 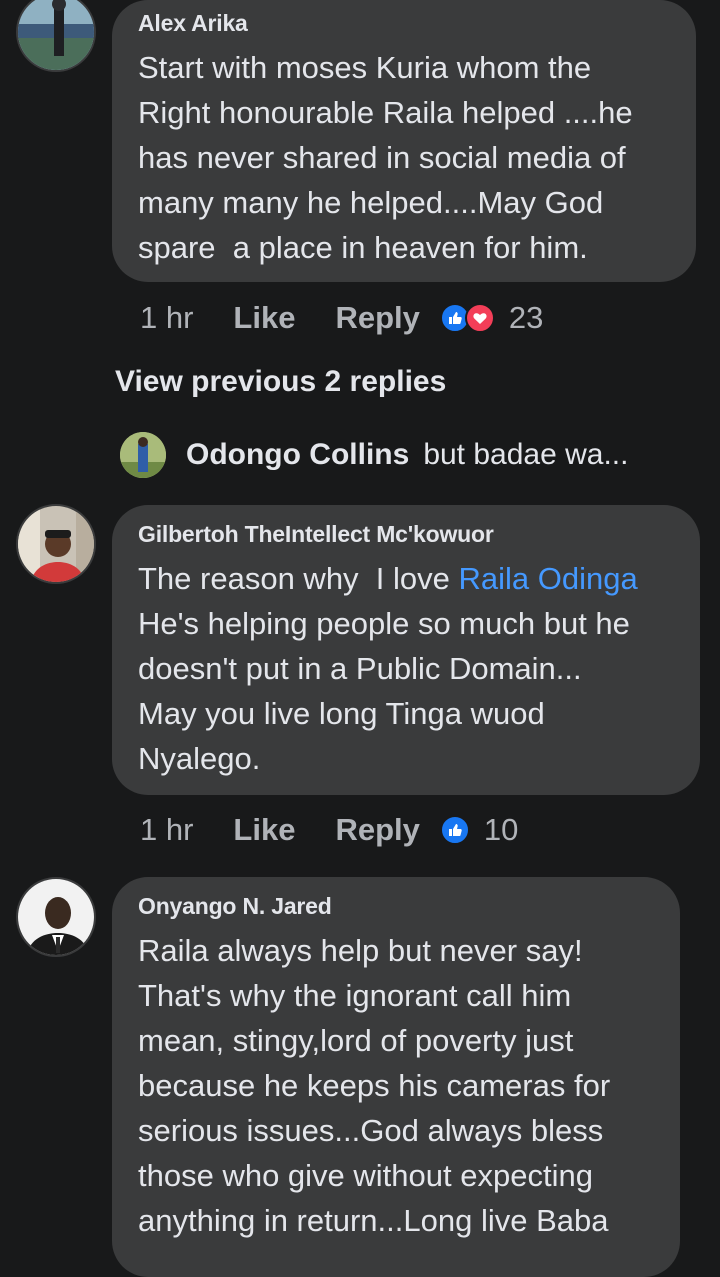 What do you see at coordinates (526, 318) in the screenshot?
I see `reaction-count: 23` at bounding box center [526, 318].